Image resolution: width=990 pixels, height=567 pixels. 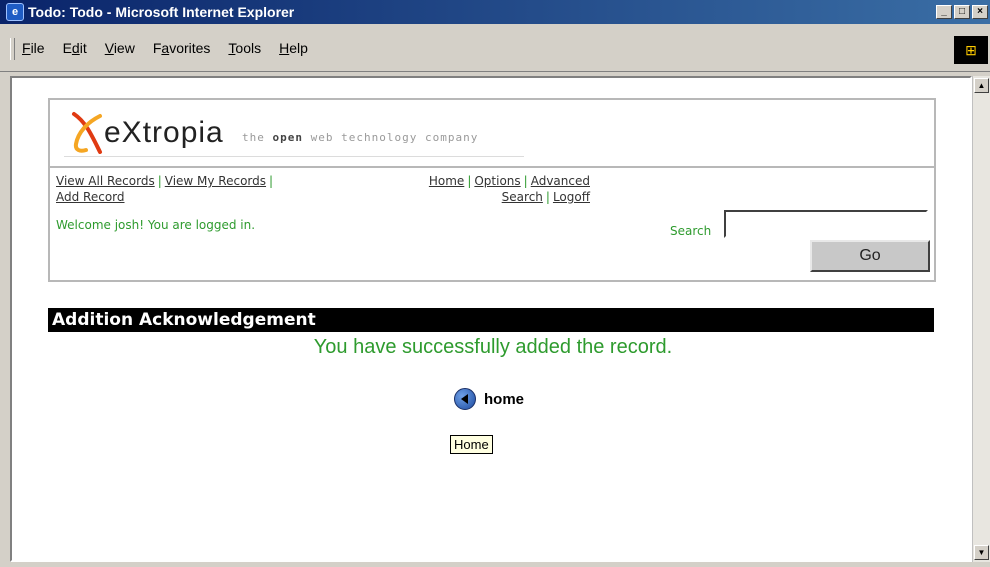 What do you see at coordinates (87, 133) in the screenshot?
I see `extropia-logo-icon` at bounding box center [87, 133].